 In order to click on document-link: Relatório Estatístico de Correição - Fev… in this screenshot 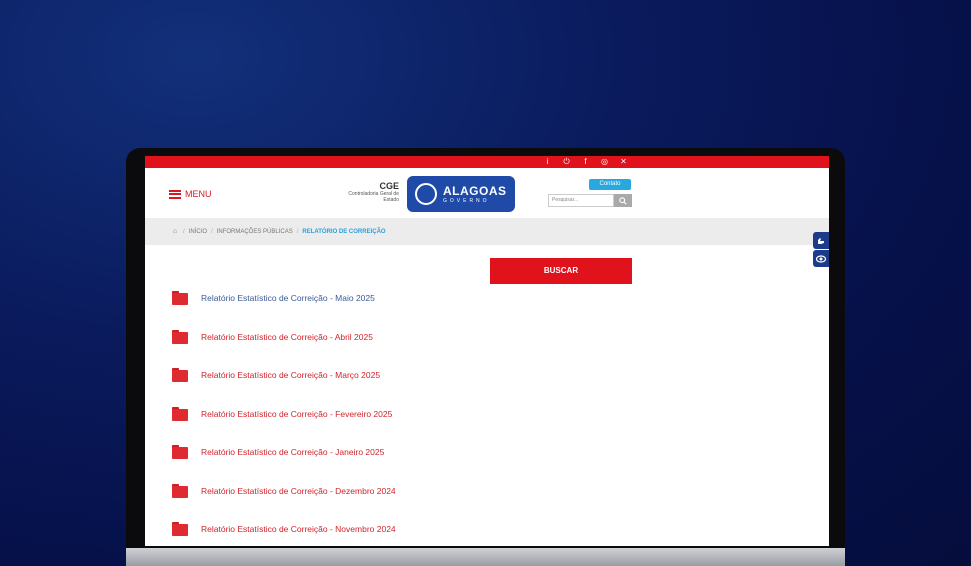, I will do `click(296, 414)`.